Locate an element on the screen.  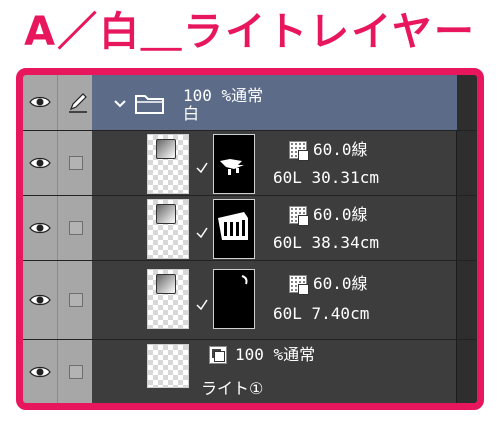
folder-name: 白 is located at coordinates (191, 113).